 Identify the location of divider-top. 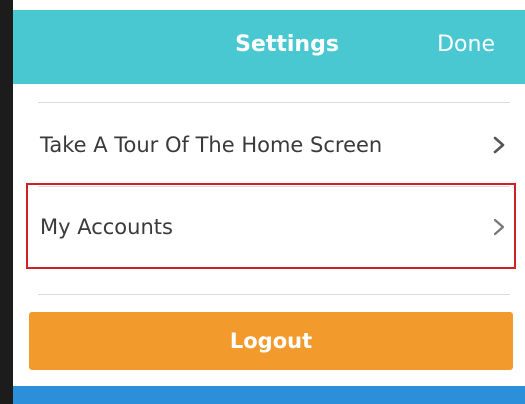
(274, 102).